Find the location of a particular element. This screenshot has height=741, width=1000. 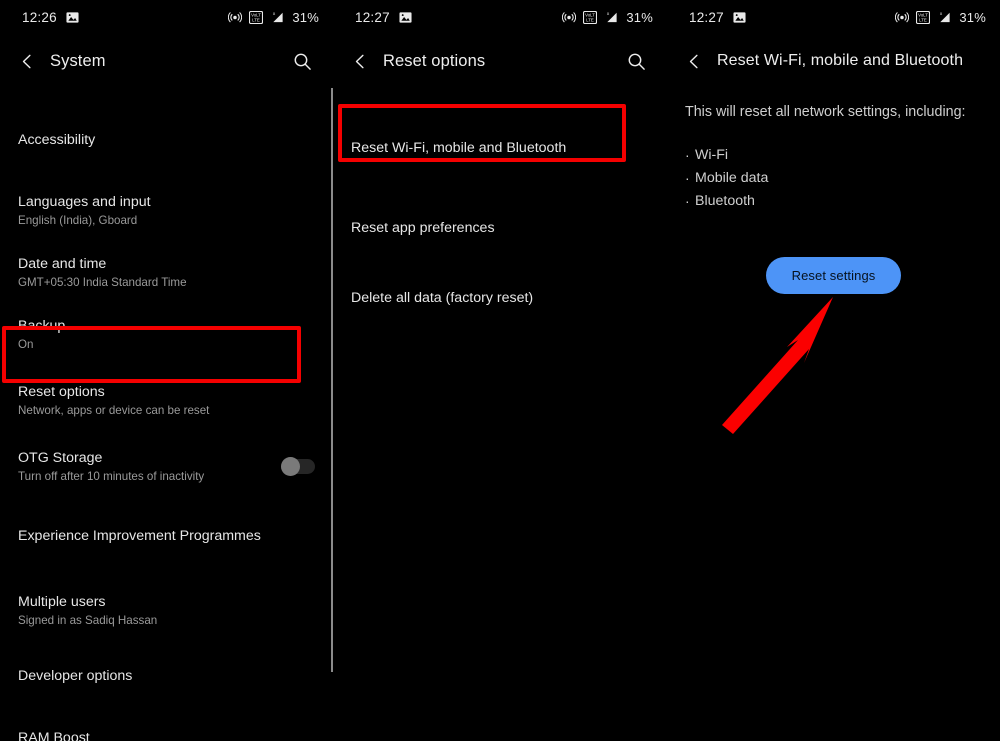

bullet-label: Bluetooth is located at coordinates (725, 201).